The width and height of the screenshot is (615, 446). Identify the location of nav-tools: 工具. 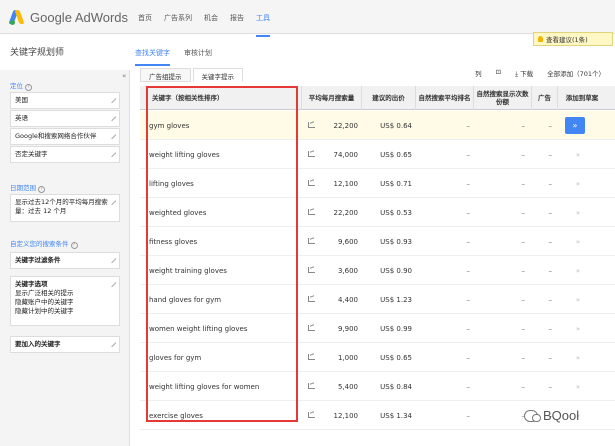
(263, 25).